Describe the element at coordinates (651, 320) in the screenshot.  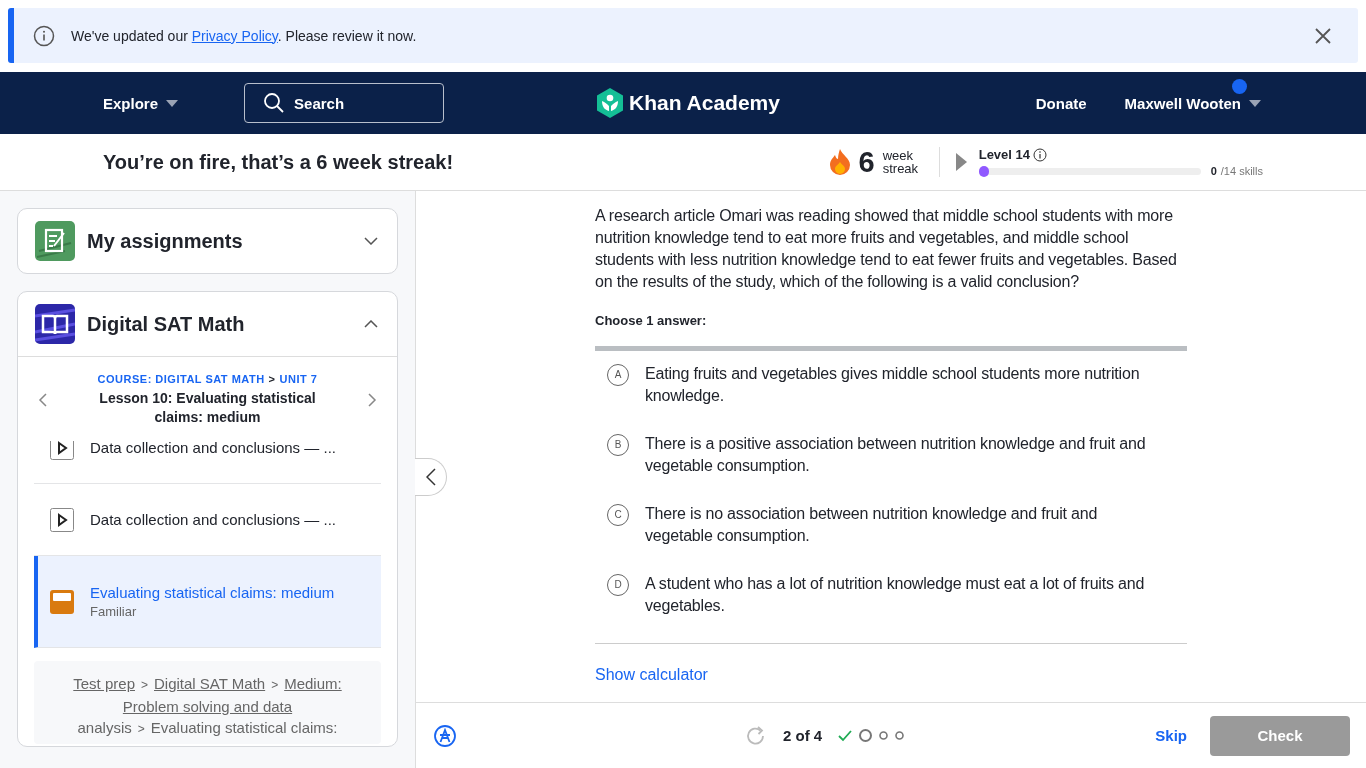
I see `answer-prompt: Choose 1 answer:` at that location.